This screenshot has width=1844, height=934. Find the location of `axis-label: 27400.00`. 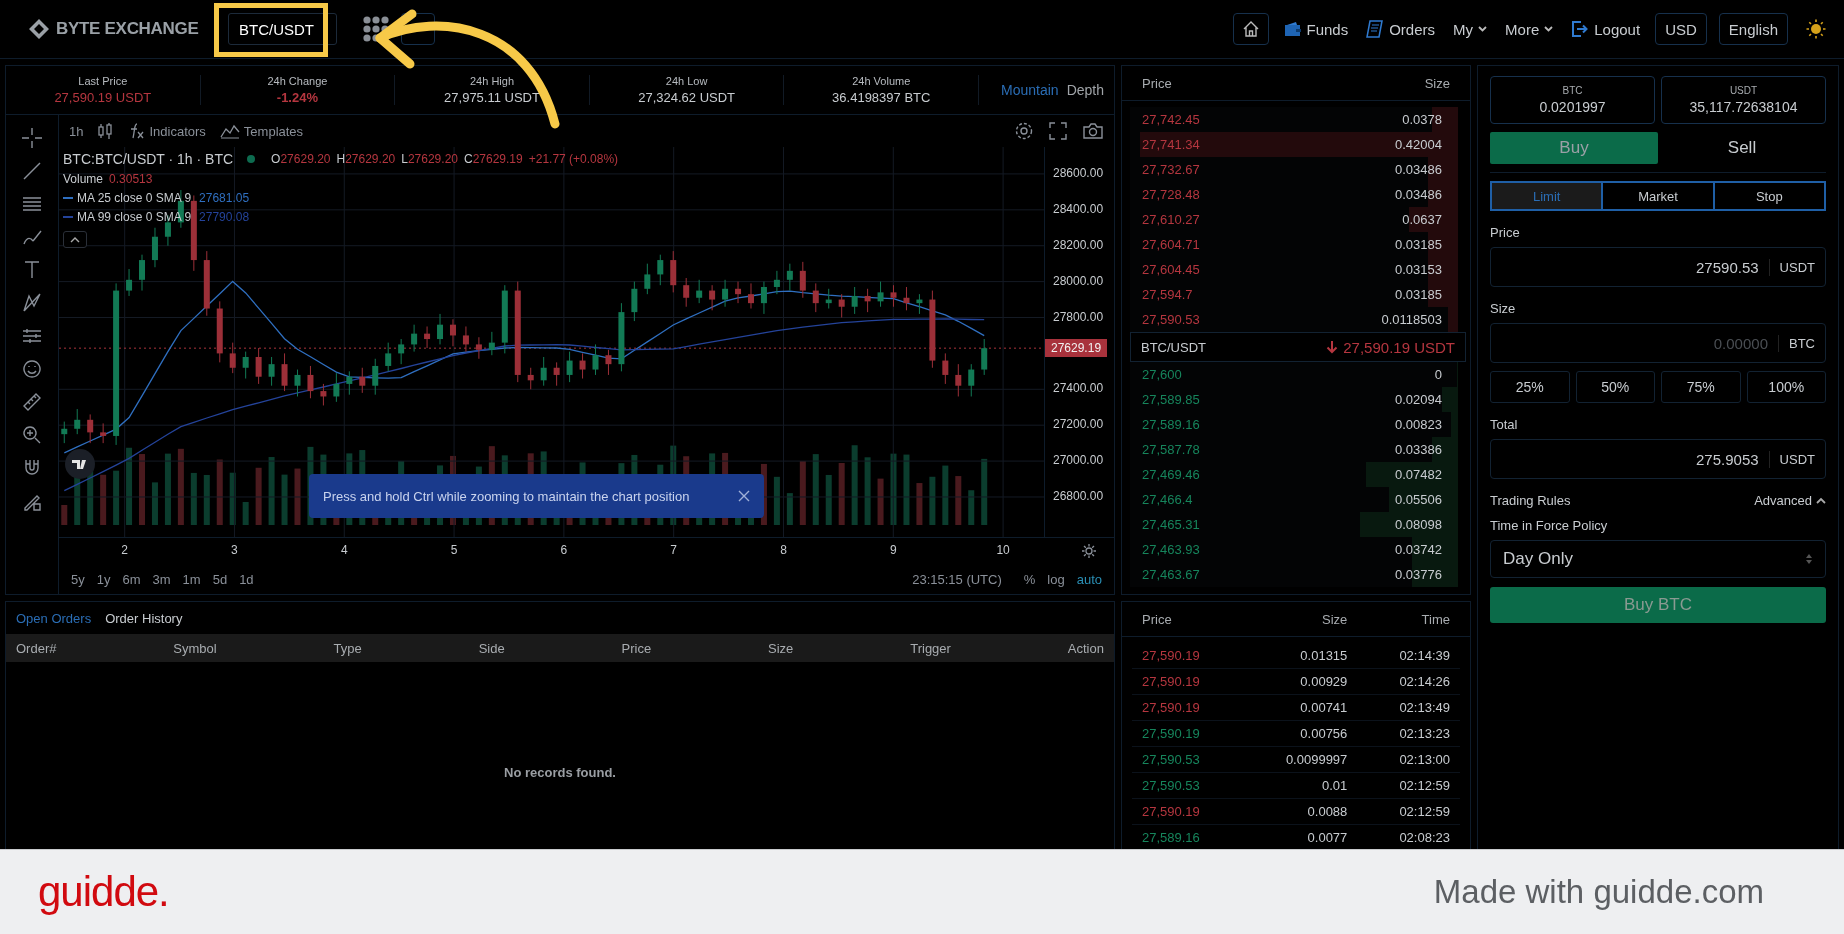

axis-label: 27400.00 is located at coordinates (1078, 388).